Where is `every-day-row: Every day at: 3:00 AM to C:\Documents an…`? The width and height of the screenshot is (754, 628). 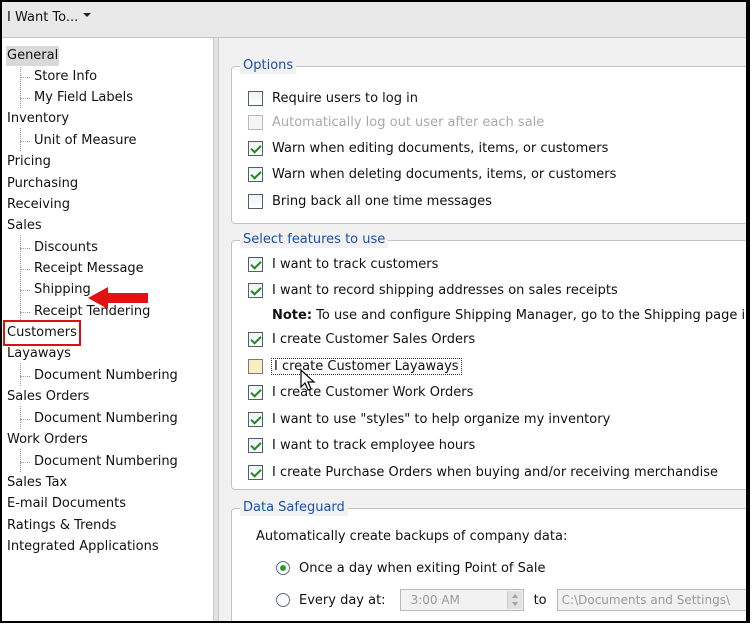
every-day-row: Every day at: 3:00 AM to C:\Documents an… is located at coordinates (511, 600).